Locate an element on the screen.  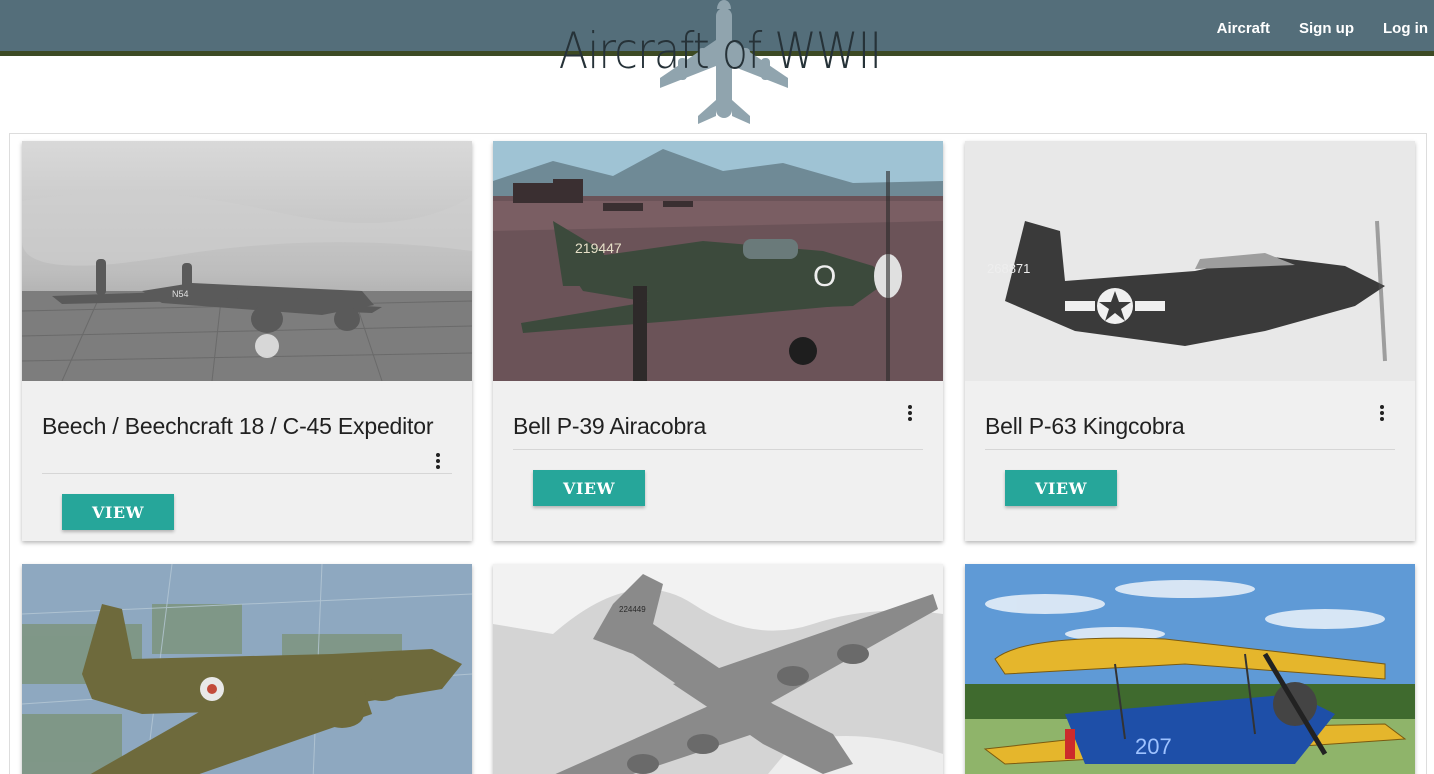
brand-logo: Aircraft of WWII is located at coordinates (720, 65).